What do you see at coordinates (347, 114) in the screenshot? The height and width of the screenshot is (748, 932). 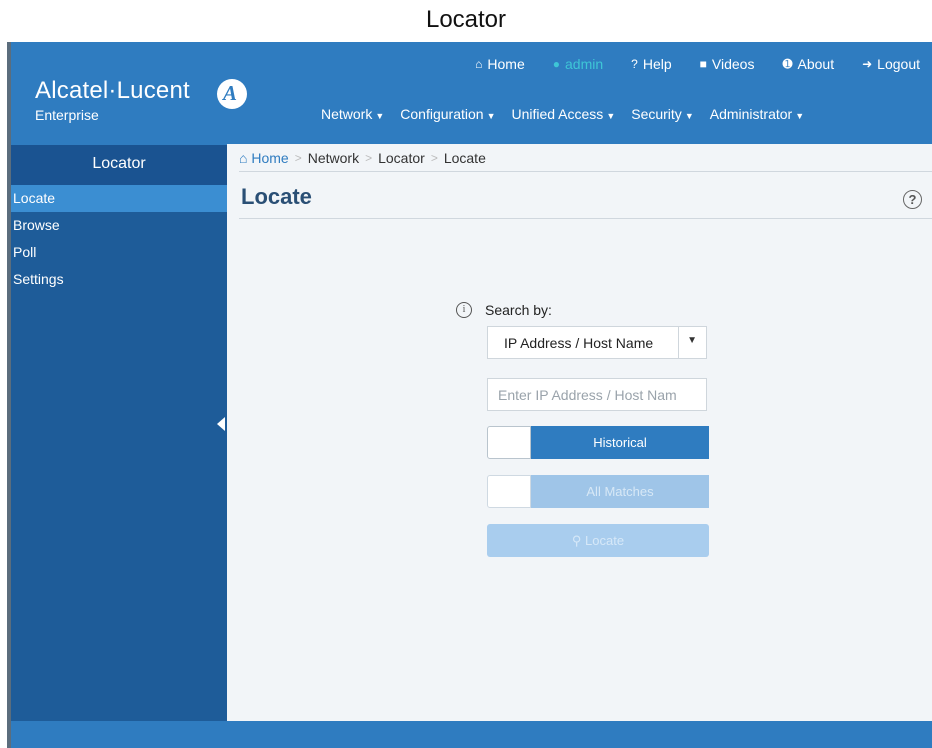 I see `nav-label: Network` at bounding box center [347, 114].